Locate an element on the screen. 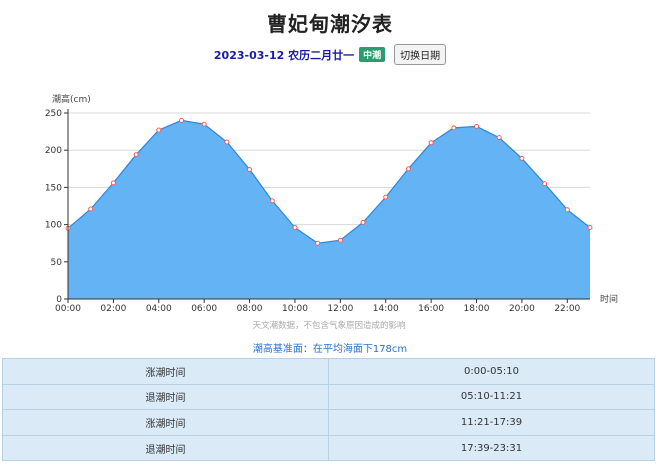 The width and height of the screenshot is (660, 471). tide-phase-time: 11:21-17:39 is located at coordinates (491, 422).